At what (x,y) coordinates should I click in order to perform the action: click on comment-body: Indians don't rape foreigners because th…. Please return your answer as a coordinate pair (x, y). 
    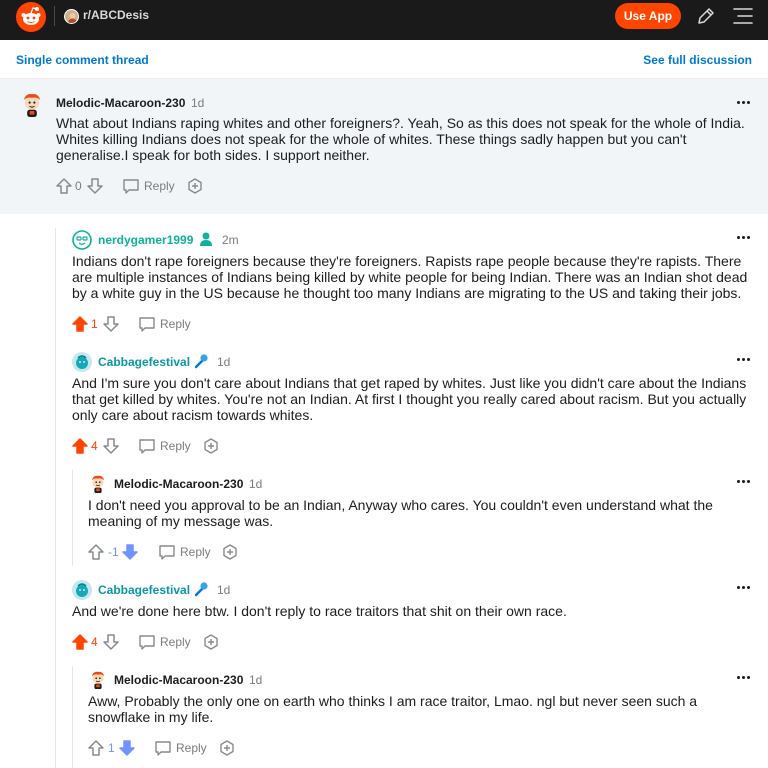
    Looking at the image, I should click on (410, 277).